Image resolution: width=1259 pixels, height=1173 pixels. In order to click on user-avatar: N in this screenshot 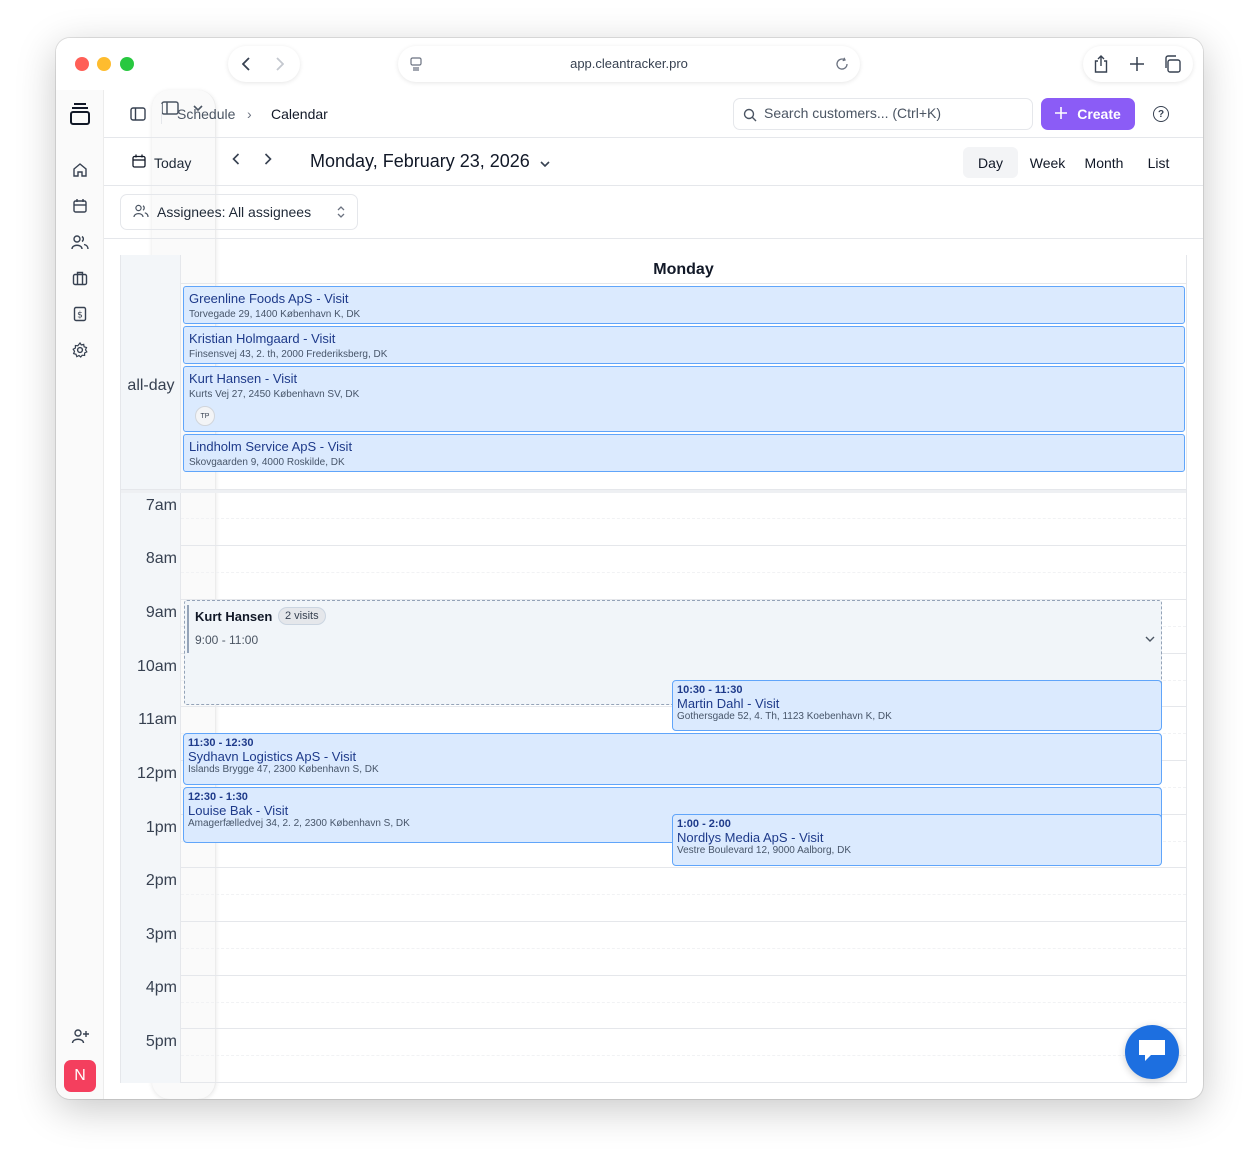, I will do `click(80, 1076)`.